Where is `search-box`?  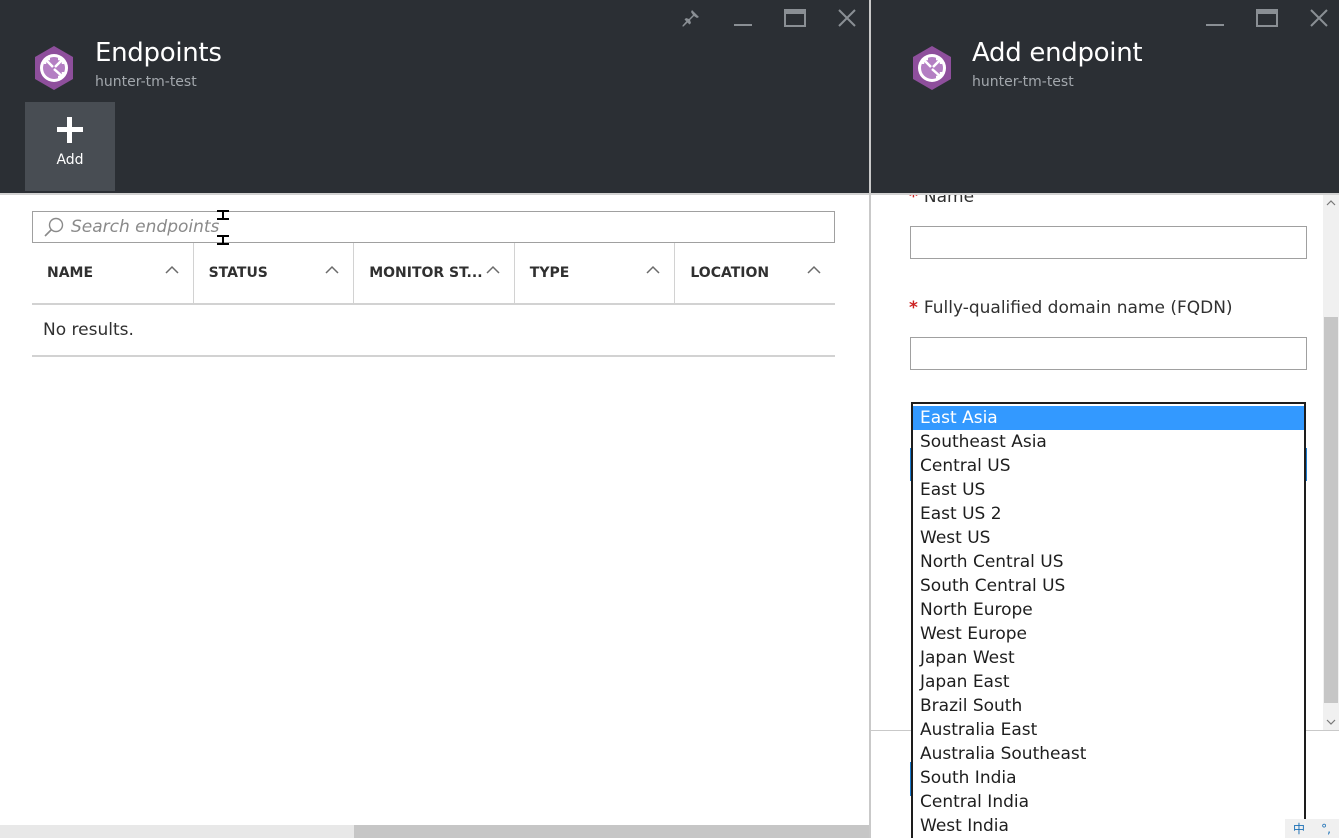 search-box is located at coordinates (433, 227).